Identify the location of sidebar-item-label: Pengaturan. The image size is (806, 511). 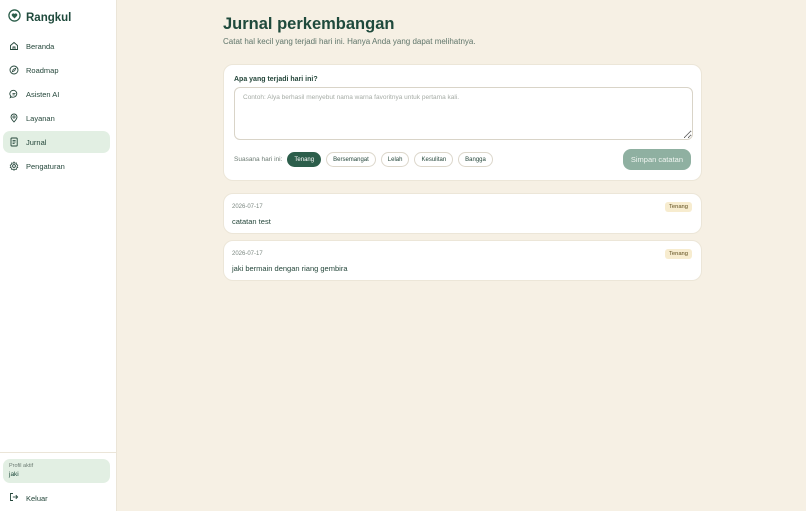
(45, 166).